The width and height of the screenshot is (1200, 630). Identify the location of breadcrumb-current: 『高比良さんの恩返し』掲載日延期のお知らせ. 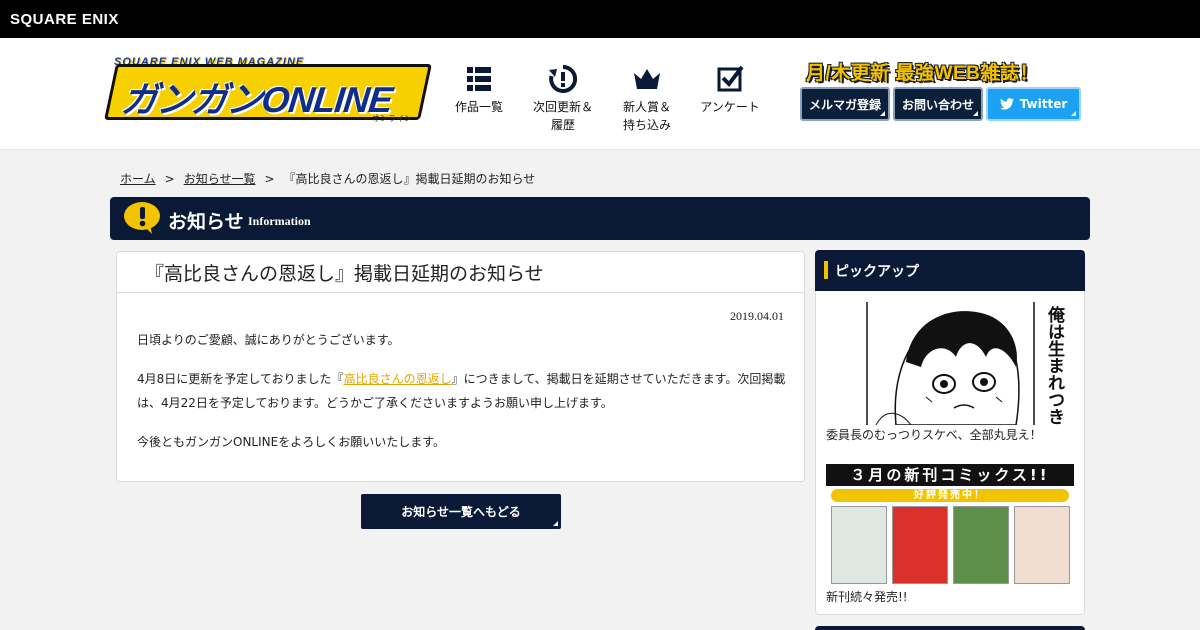
(409, 179).